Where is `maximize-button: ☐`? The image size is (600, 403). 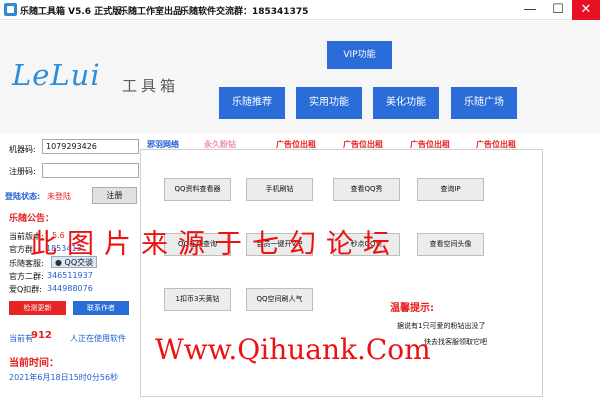
maximize-button: ☐ is located at coordinates (558, 10).